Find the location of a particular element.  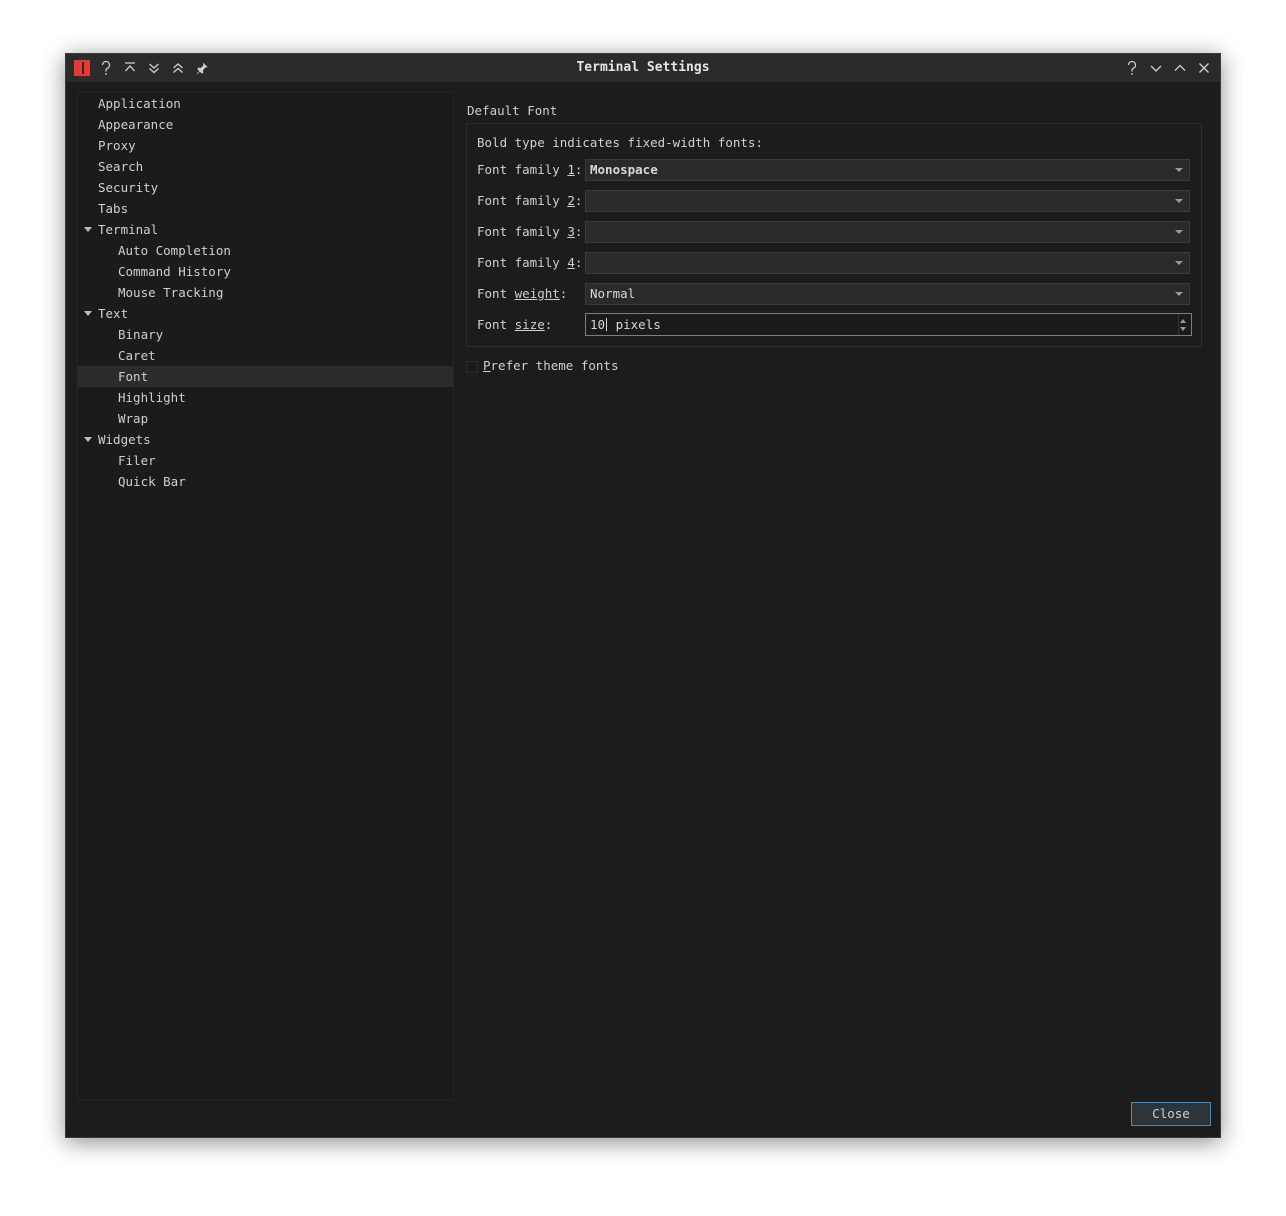

tree-item-appearance: Appearance is located at coordinates (265, 124).